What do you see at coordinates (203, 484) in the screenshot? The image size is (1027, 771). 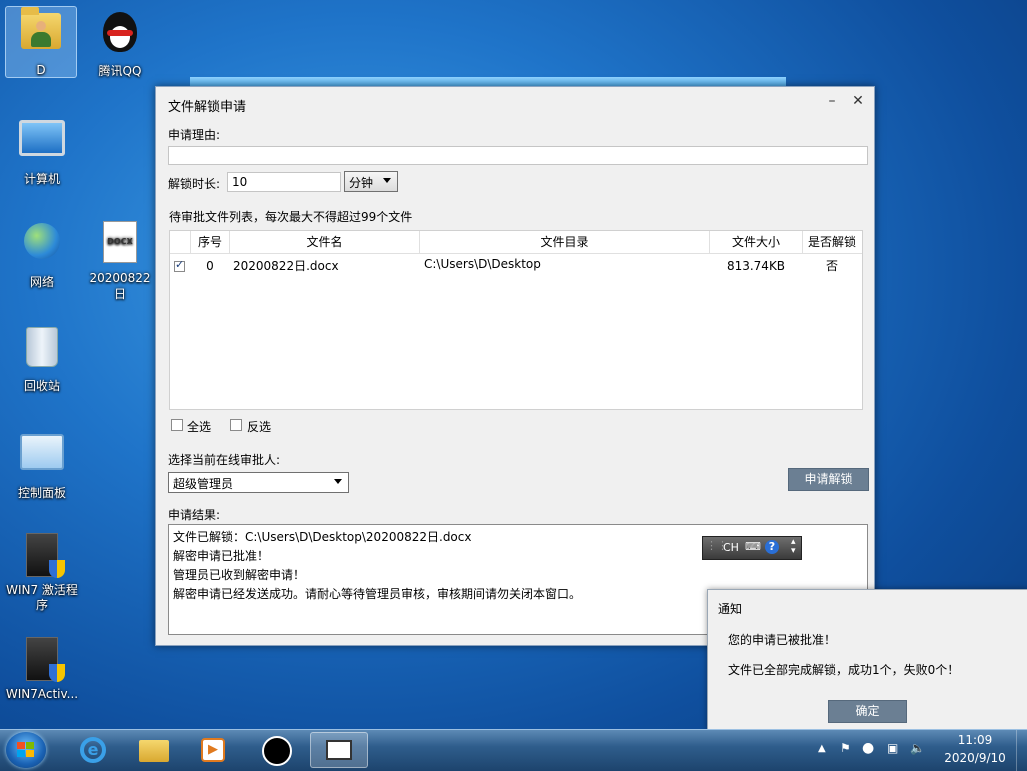 I see `approver-value: 超级管理员` at bounding box center [203, 484].